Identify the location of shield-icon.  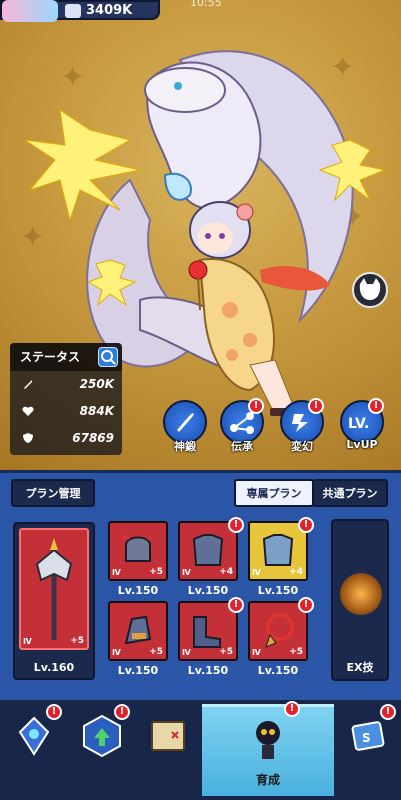
(28, 438).